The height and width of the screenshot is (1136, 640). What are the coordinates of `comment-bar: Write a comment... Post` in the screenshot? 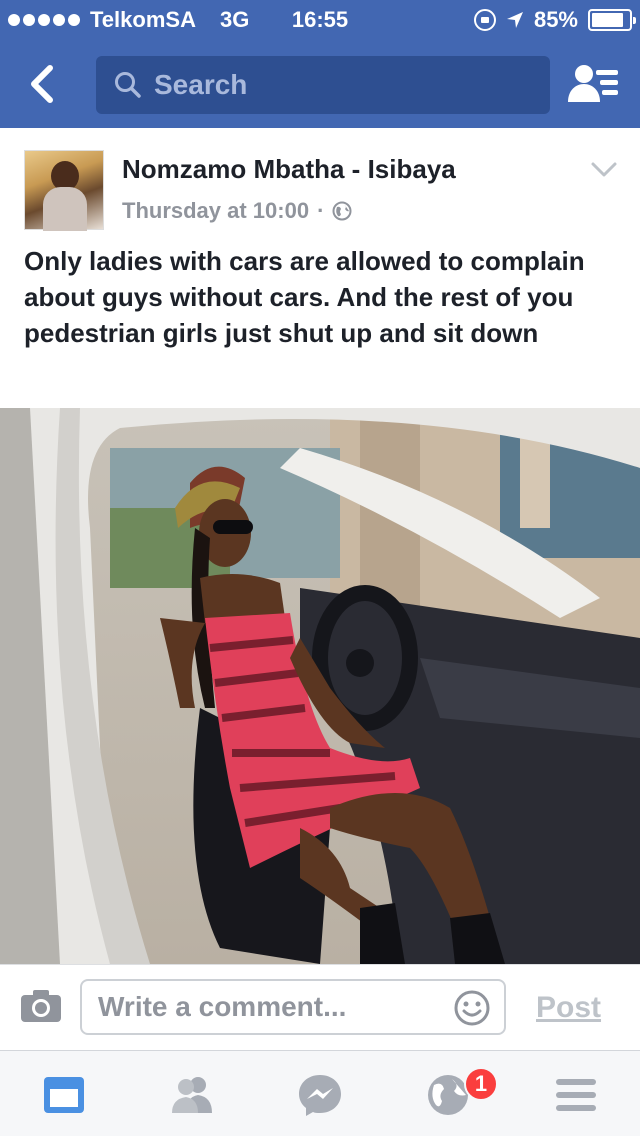 It's located at (320, 1007).